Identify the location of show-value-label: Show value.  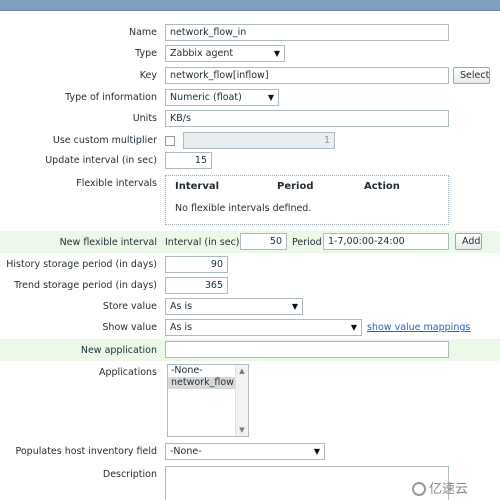
(129, 327).